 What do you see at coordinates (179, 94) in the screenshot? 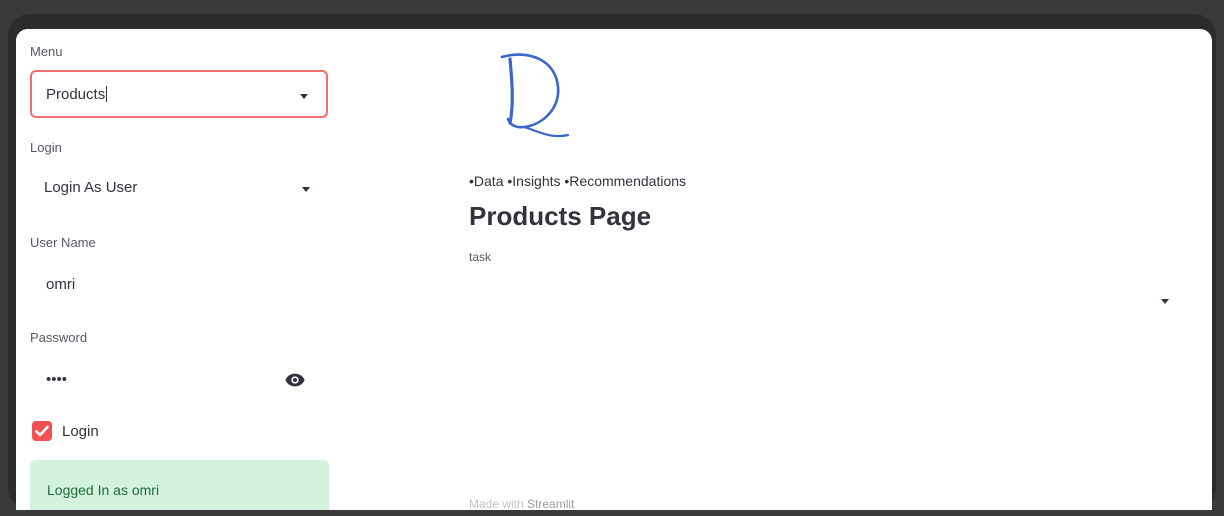
I see `menu-select: Products` at bounding box center [179, 94].